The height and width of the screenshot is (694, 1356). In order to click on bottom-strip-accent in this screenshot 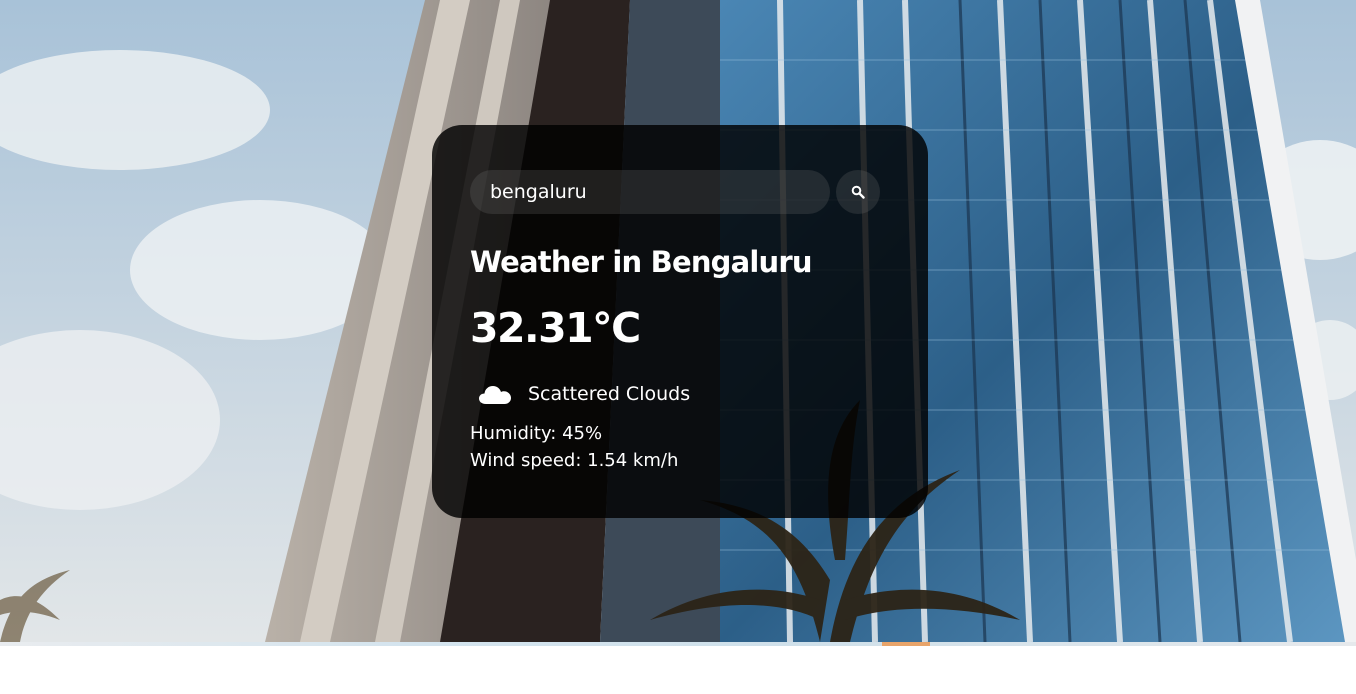, I will do `click(906, 644)`.